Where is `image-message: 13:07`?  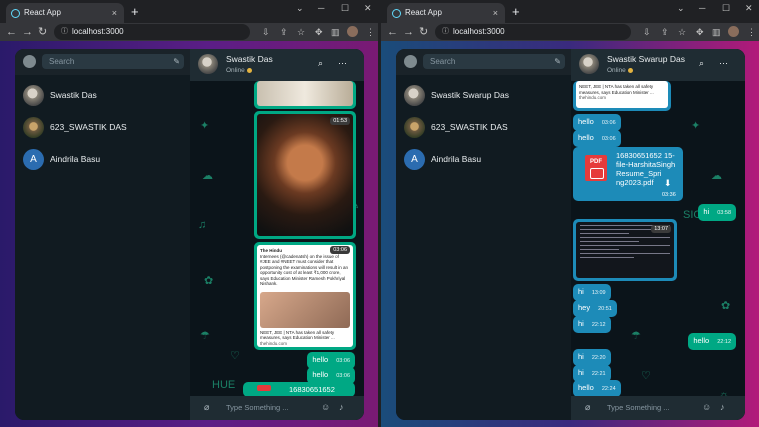
image-message: 13:07 is located at coordinates (625, 250).